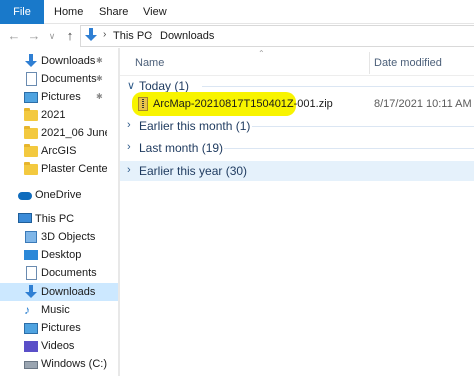 The image size is (474, 376). I want to click on column-divider, so click(369, 63).